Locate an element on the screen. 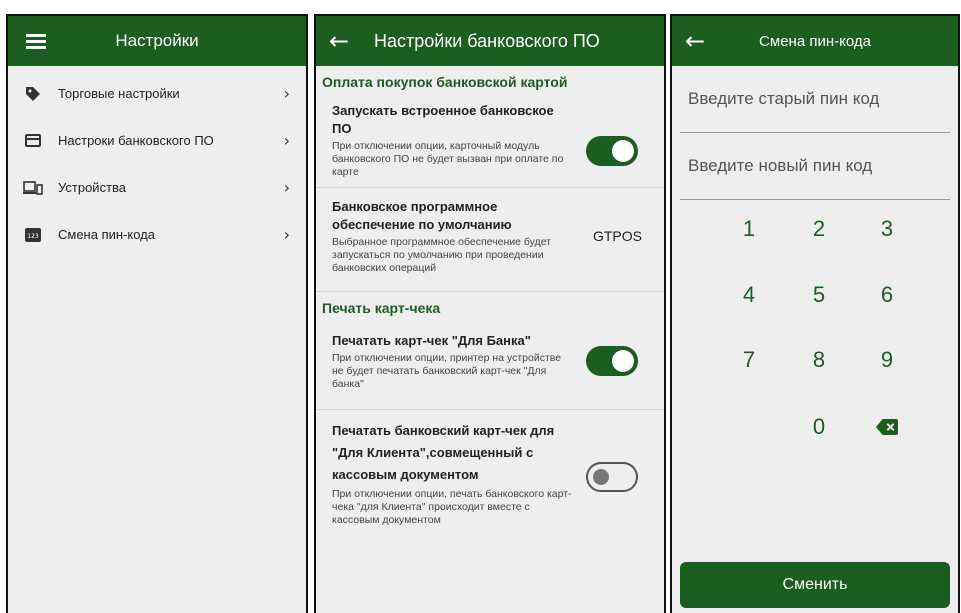 Image resolution: width=961 pixels, height=613 pixels. key-4: 4 is located at coordinates (749, 295).